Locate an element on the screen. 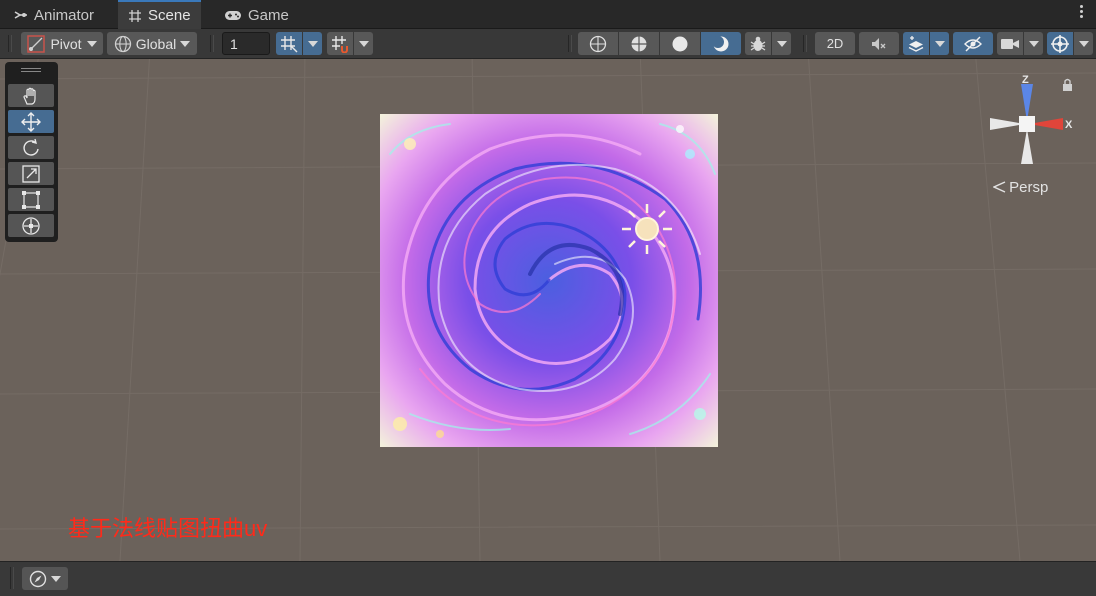 The image size is (1096, 596). moon-icon is located at coordinates (720, 43).